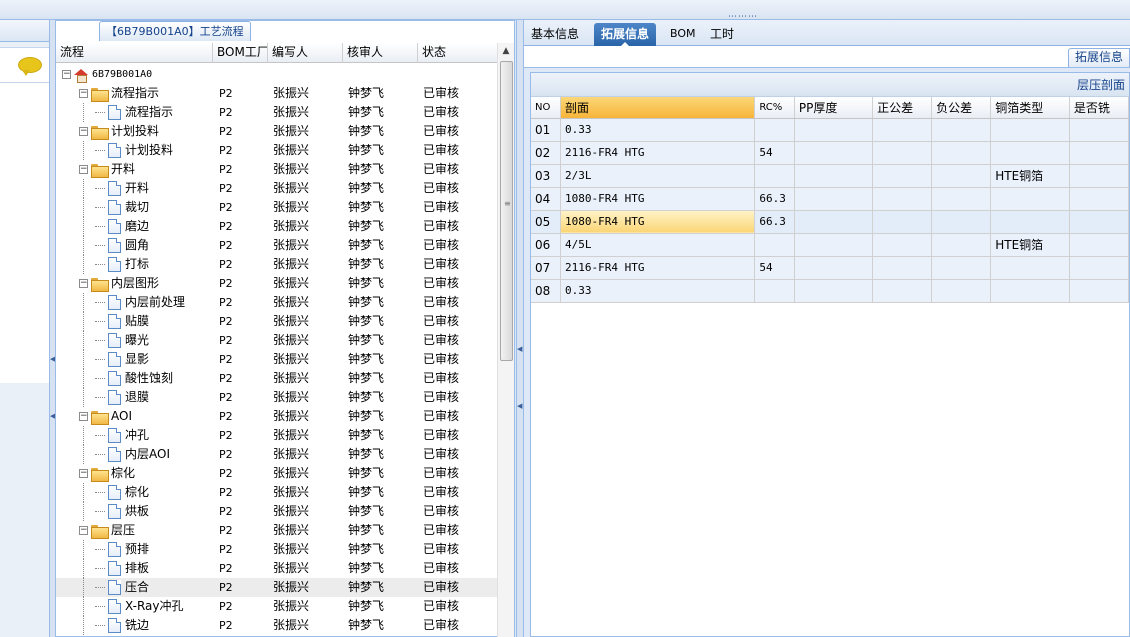  Describe the element at coordinates (134, 93) in the screenshot. I see `tree-node: − 流程指示` at that location.